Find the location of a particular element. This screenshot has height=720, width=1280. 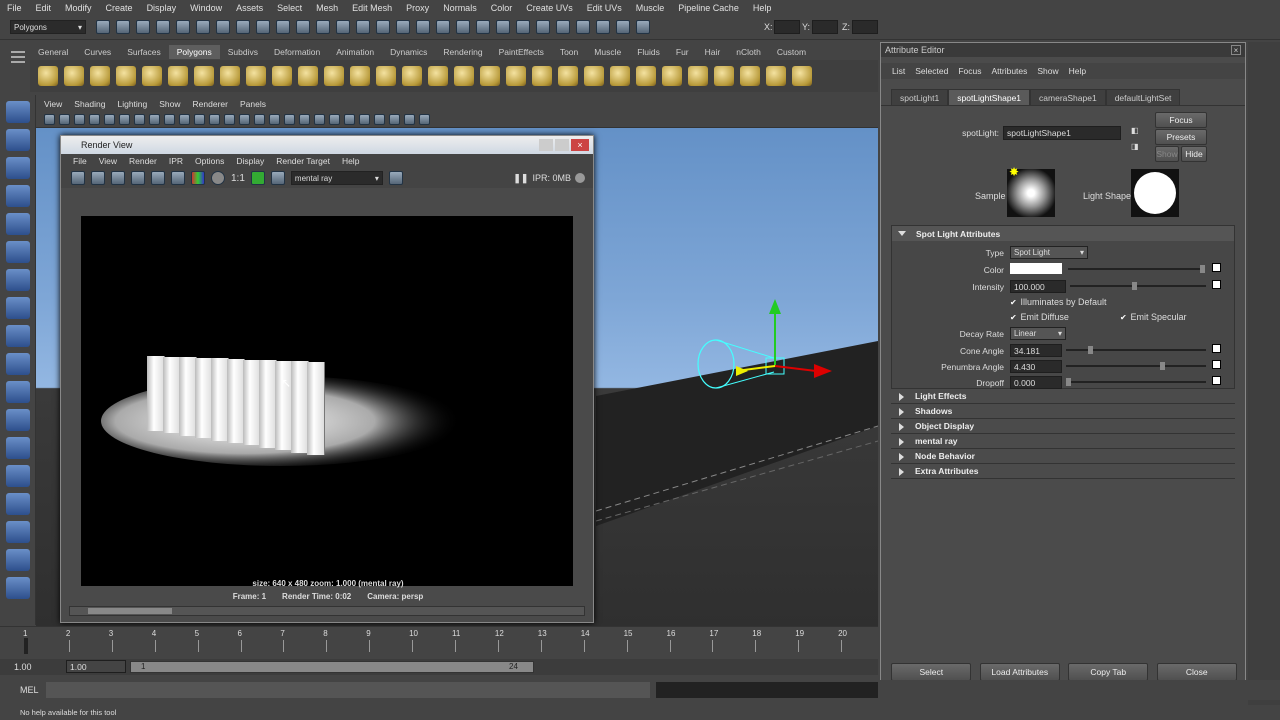

menu-mesh: Mesh is located at coordinates (327, 8).